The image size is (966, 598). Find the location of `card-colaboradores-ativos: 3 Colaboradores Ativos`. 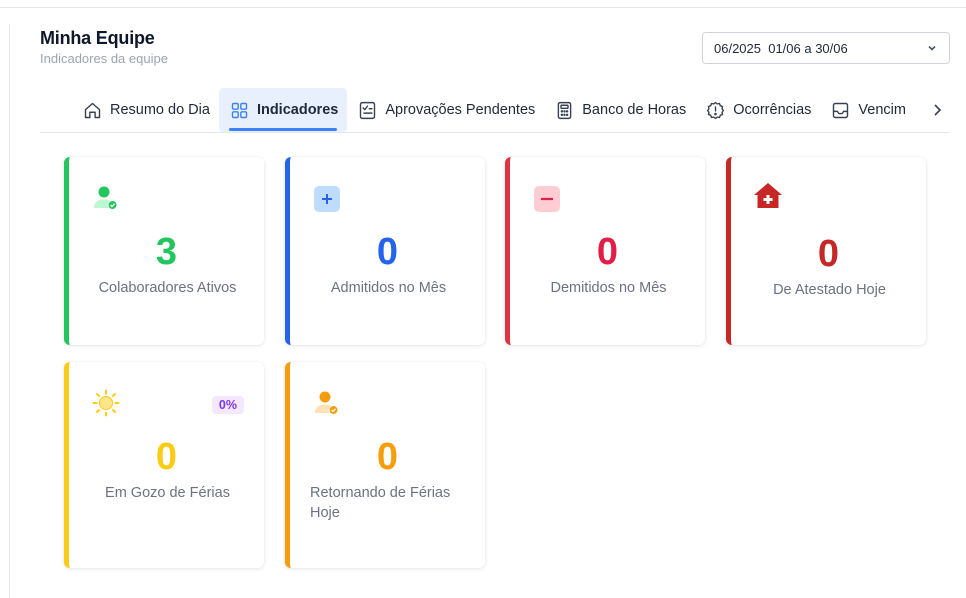

card-colaboradores-ativos: 3 Colaboradores Ativos is located at coordinates (164, 251).